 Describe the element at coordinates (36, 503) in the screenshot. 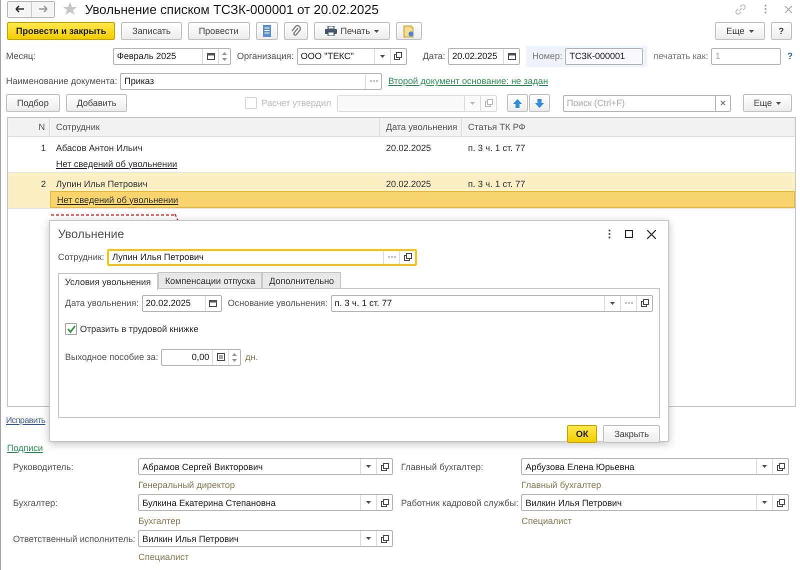

I see `signature-label: Бухгалтер:` at that location.